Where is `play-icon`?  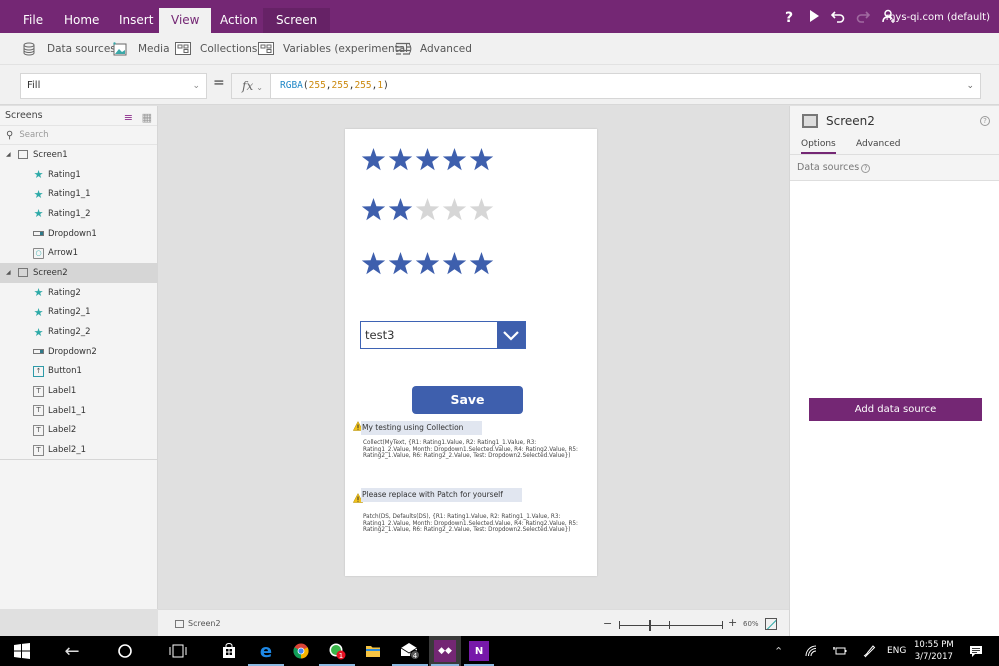 play-icon is located at coordinates (814, 18).